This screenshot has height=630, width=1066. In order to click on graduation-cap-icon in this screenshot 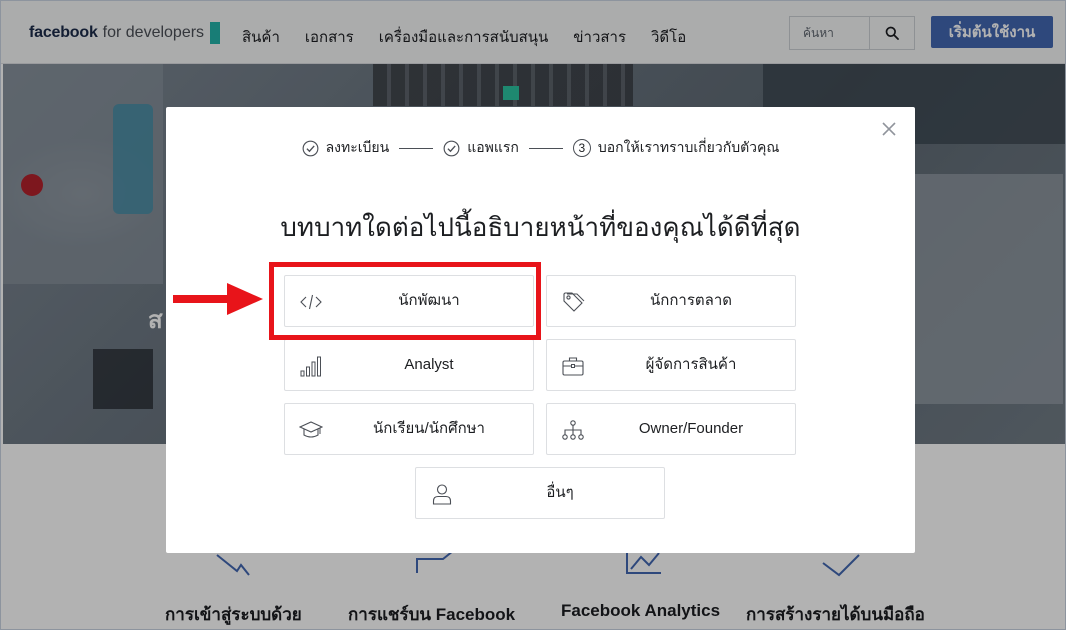, I will do `click(311, 429)`.